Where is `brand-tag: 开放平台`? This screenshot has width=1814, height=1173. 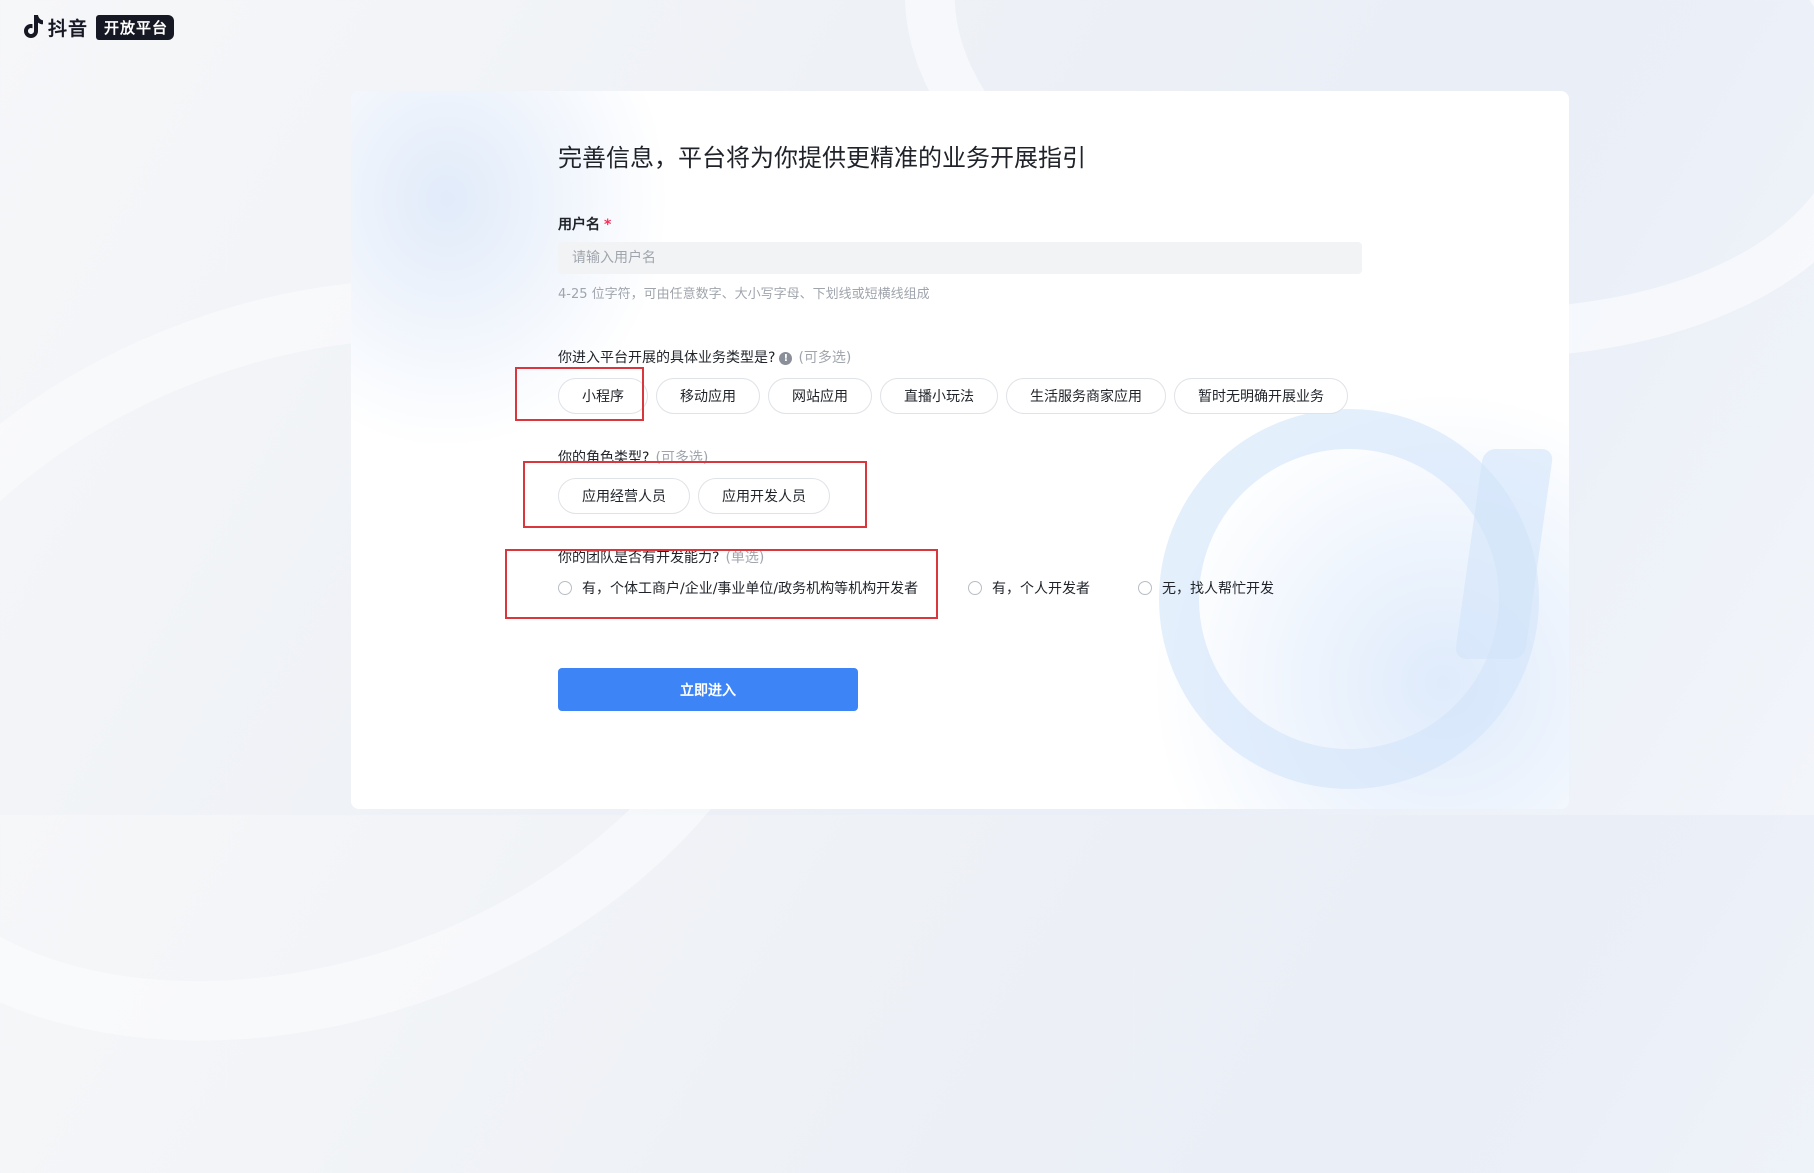
brand-tag: 开放平台 is located at coordinates (135, 27).